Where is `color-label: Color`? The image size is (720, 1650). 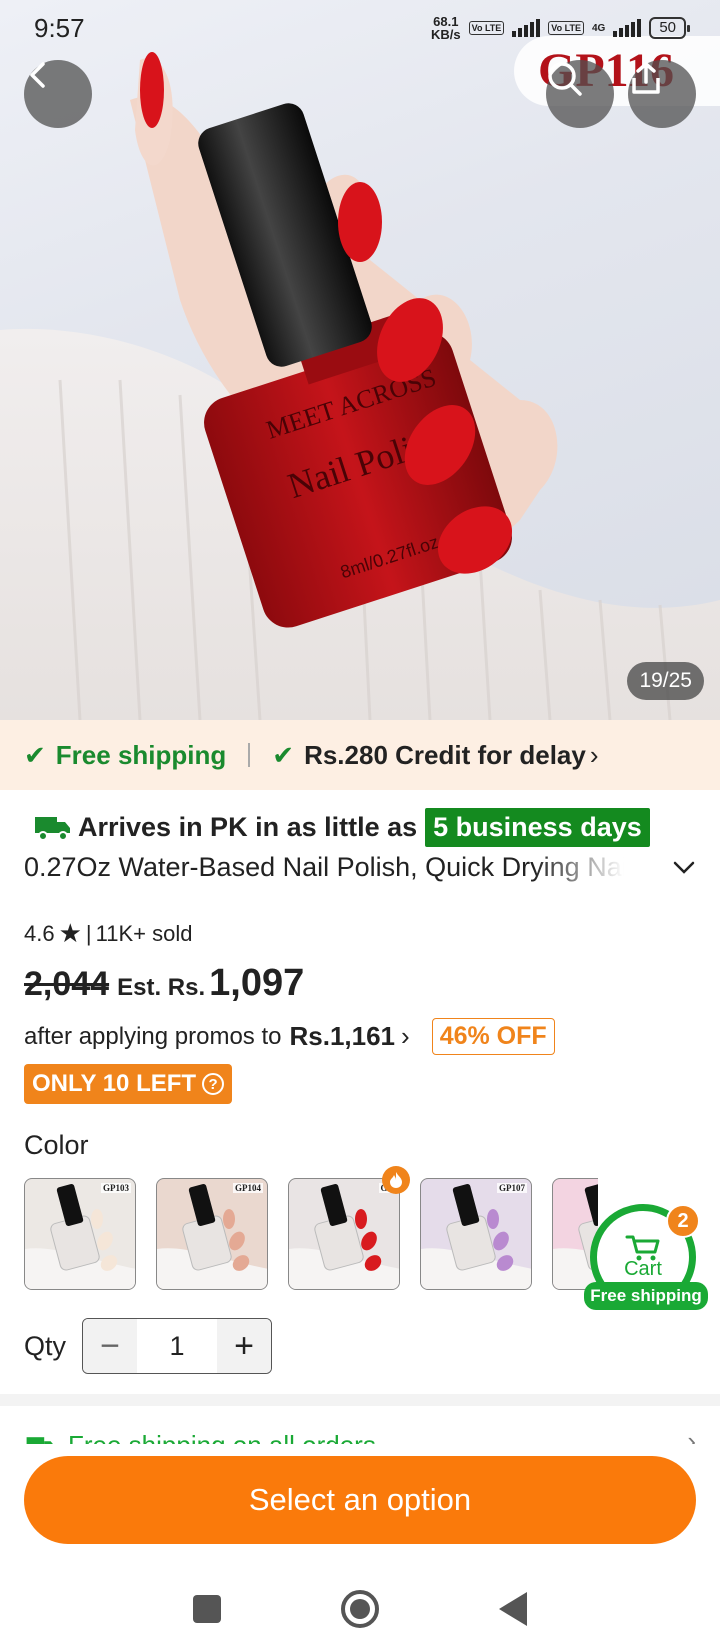 color-label: Color is located at coordinates (56, 1145).